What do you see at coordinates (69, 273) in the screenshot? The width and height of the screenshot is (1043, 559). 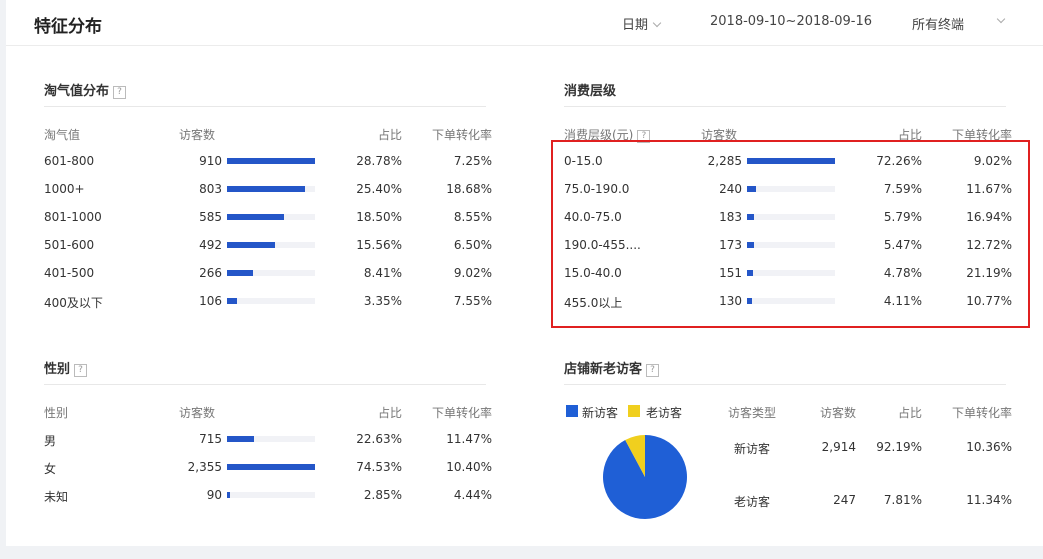 I see `row-label: 401-500` at bounding box center [69, 273].